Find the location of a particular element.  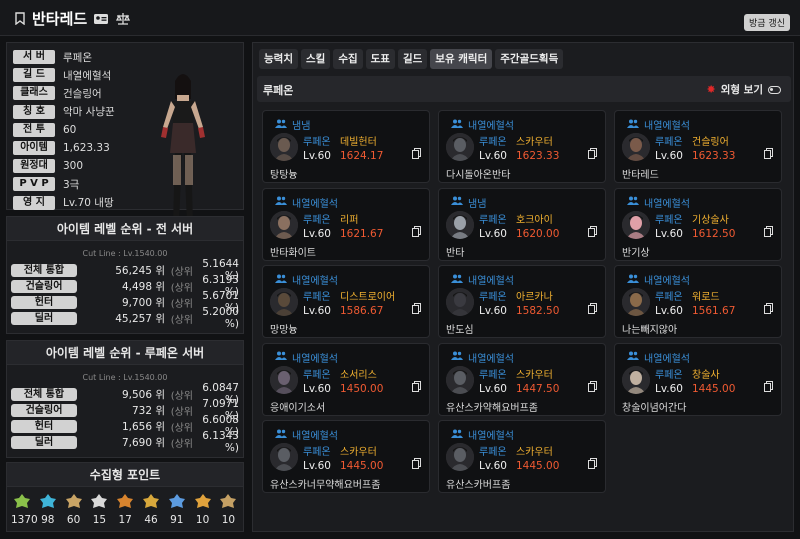

character-card: 냄냄 루페온 호크아이 Lv.60 1620.00 반타 is located at coordinates (522, 224).